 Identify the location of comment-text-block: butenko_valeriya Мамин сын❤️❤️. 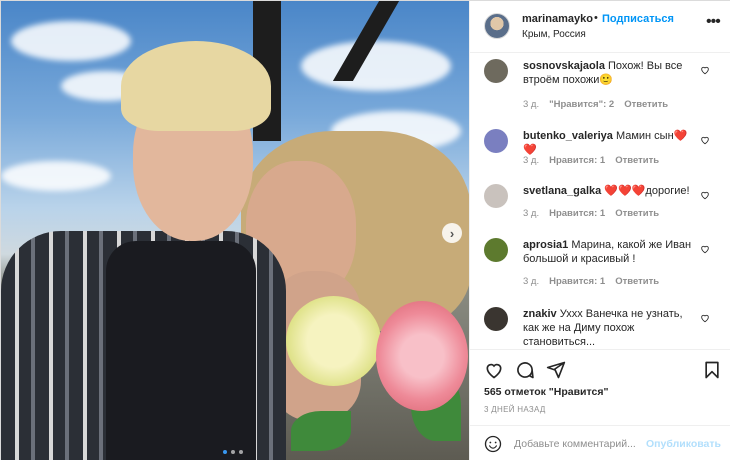
(610, 143).